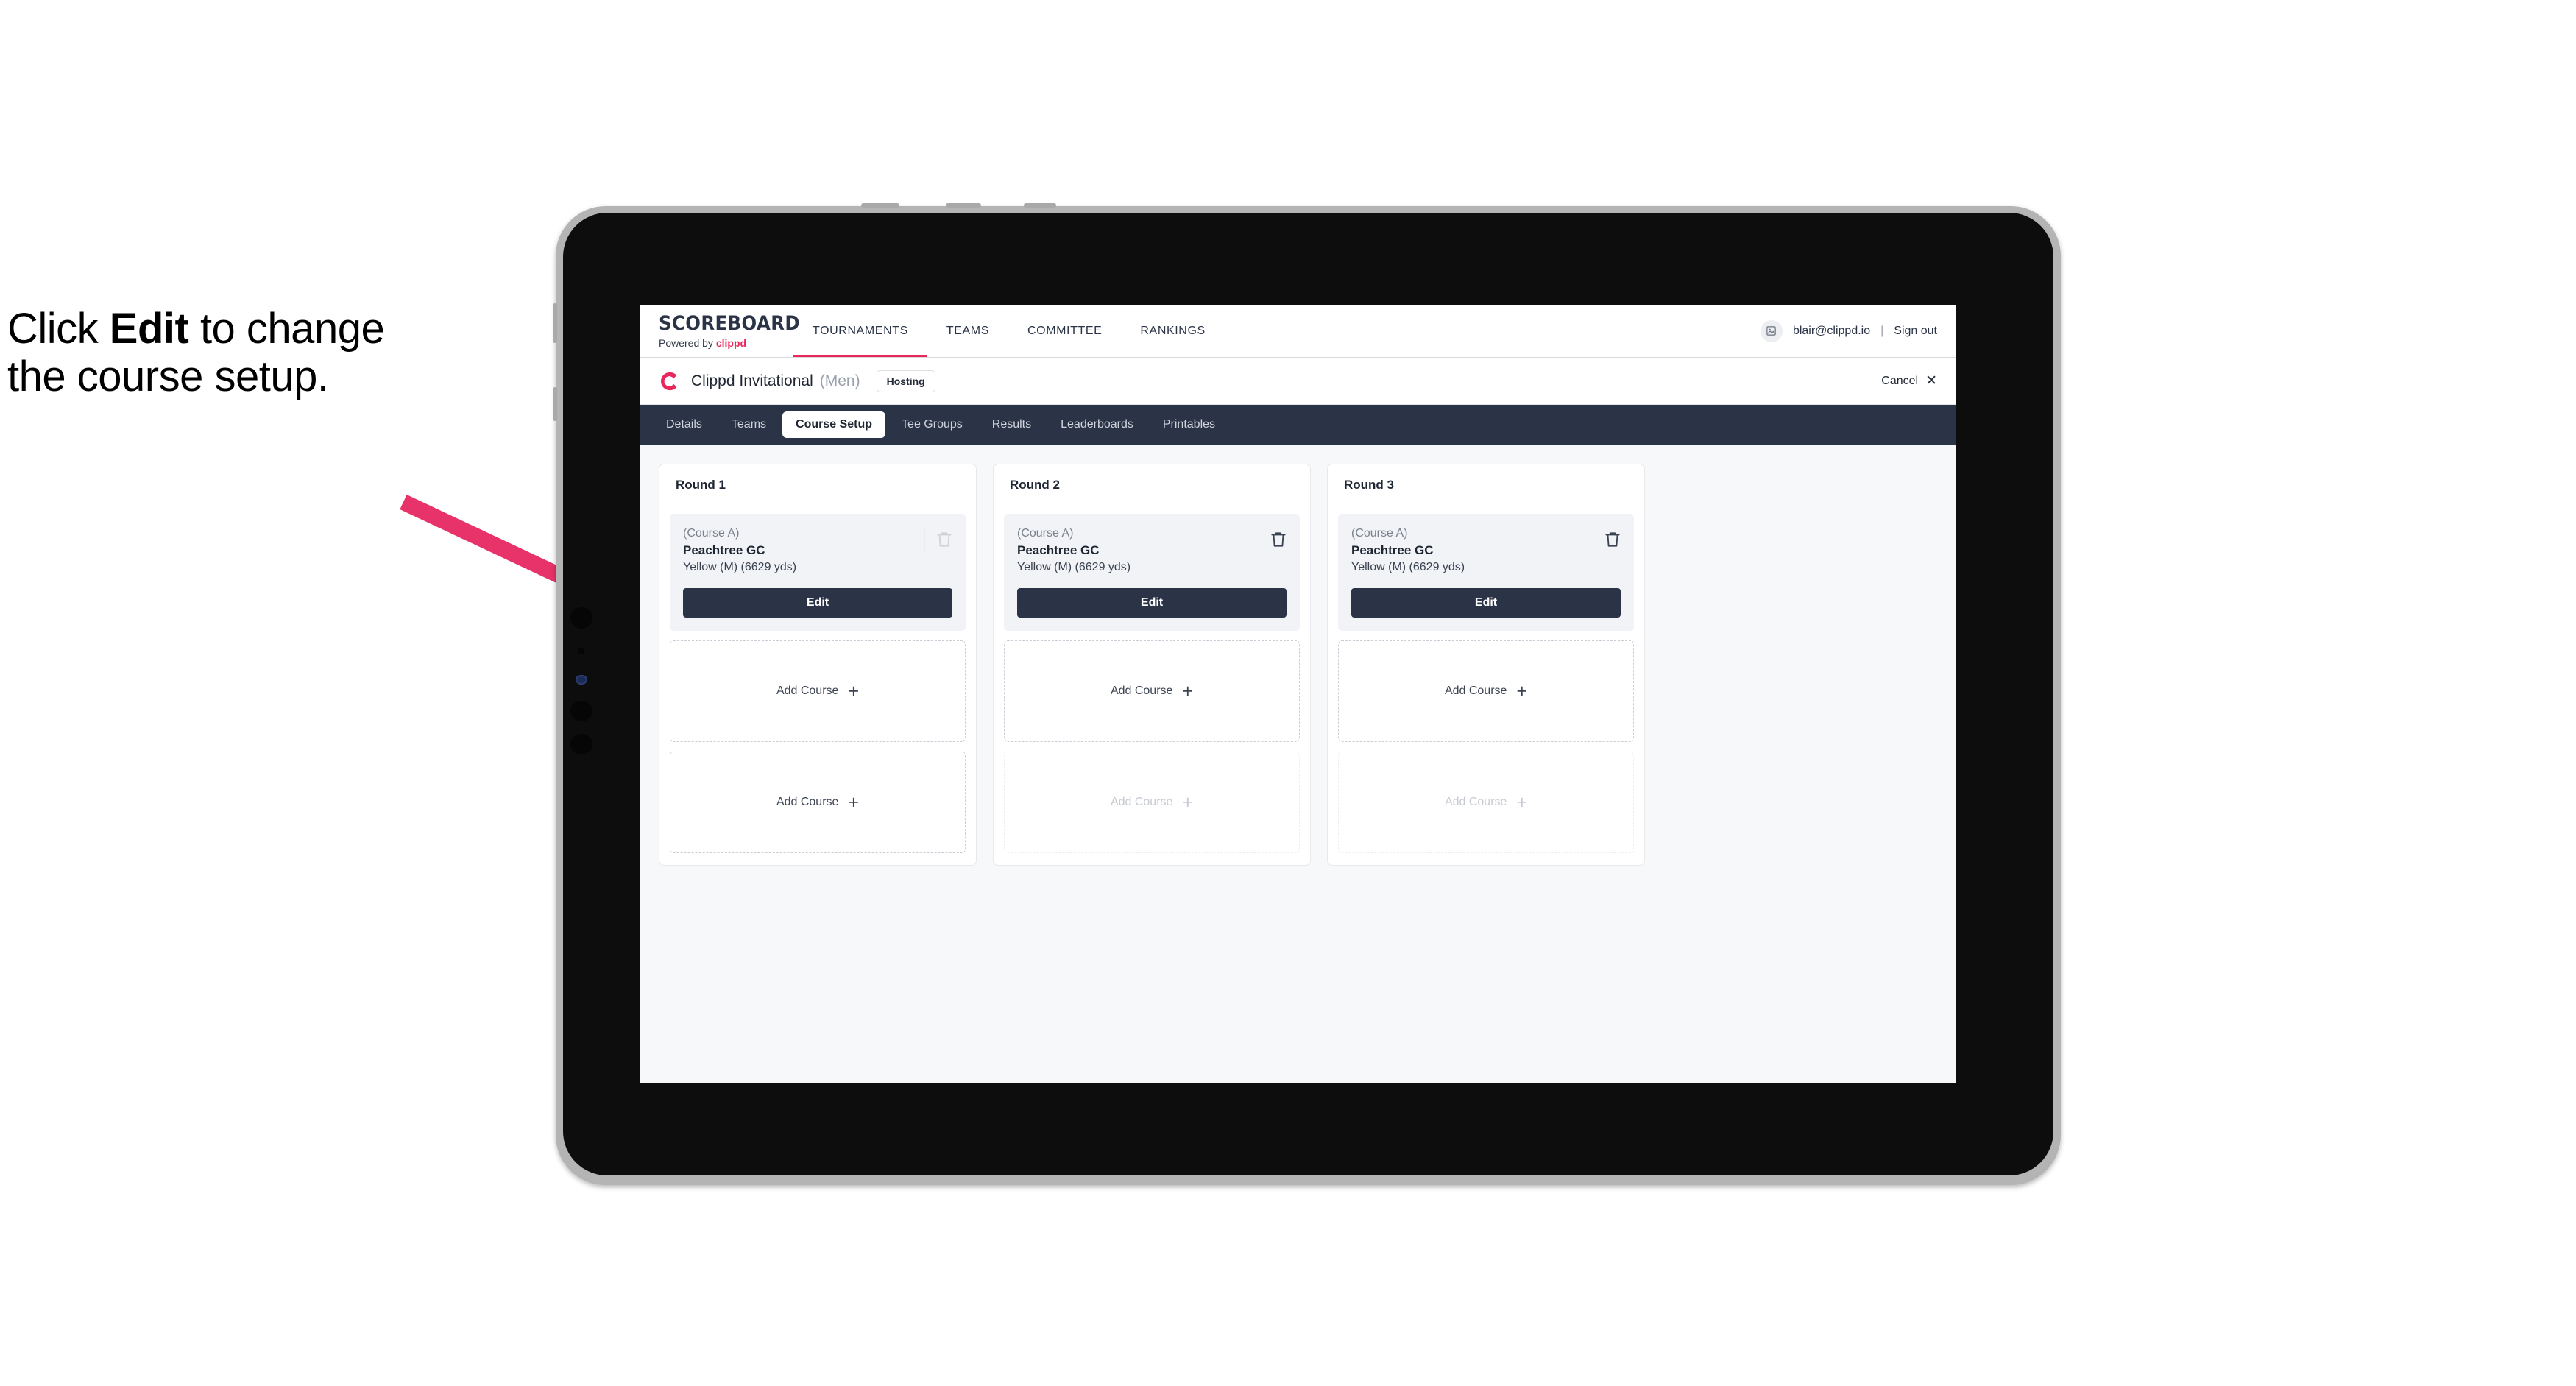 This screenshot has width=2576, height=1386. What do you see at coordinates (752, 380) in the screenshot?
I see `tournament-name: Clippd Invitational` at bounding box center [752, 380].